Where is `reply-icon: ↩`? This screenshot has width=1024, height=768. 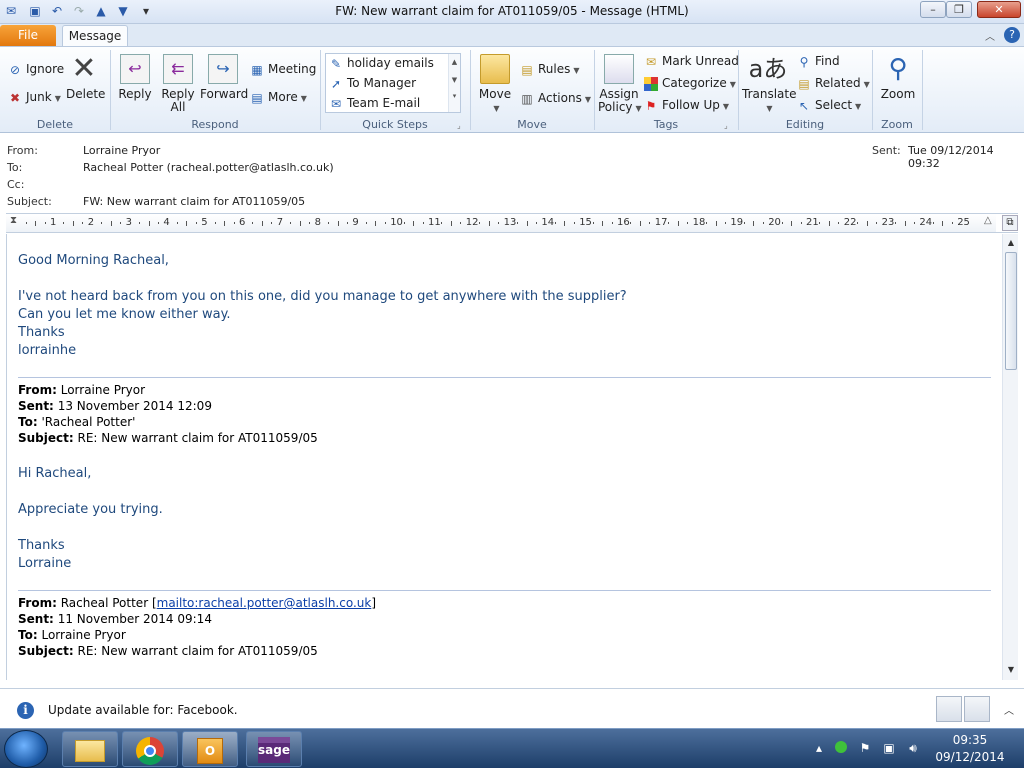
reply-icon: ↩ is located at coordinates (135, 69).